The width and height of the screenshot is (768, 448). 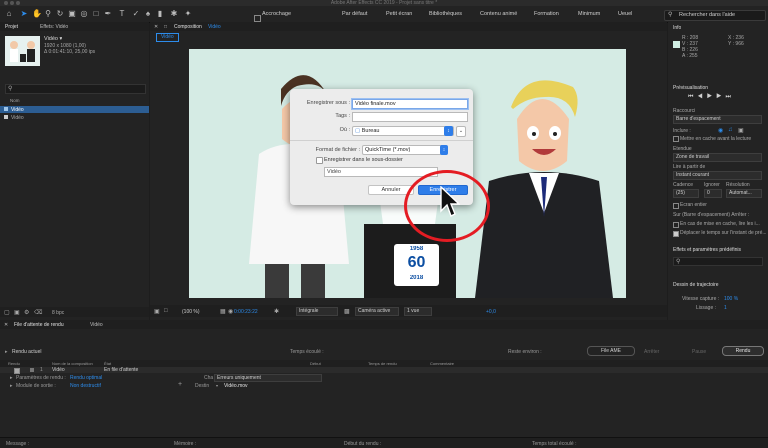 What do you see at coordinates (167, 37) in the screenshot?
I see `composition-subtab: Vidéo` at bounding box center [167, 37].